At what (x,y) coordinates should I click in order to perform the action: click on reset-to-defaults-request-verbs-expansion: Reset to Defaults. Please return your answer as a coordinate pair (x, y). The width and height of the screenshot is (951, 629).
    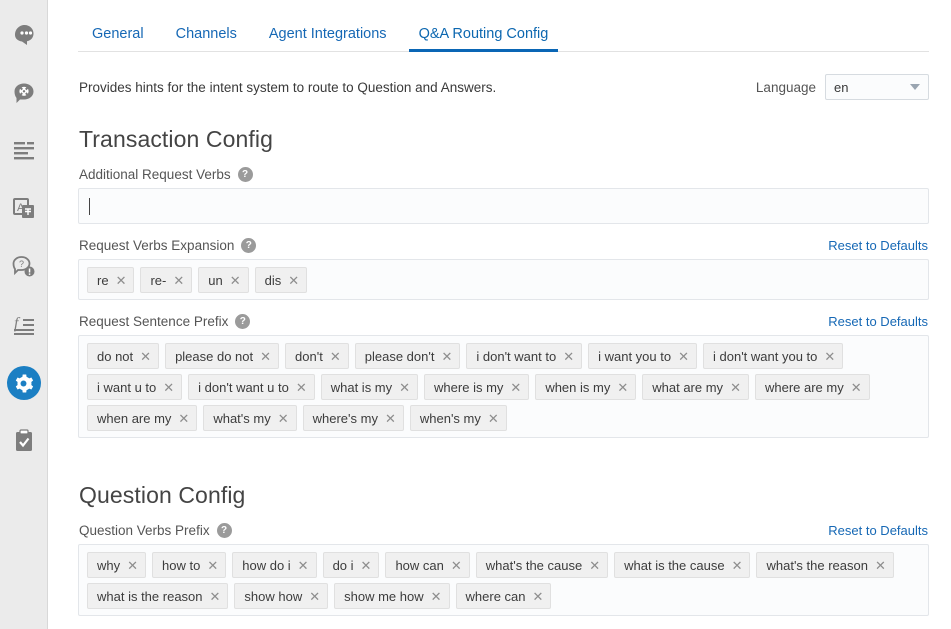
    Looking at the image, I should click on (878, 245).